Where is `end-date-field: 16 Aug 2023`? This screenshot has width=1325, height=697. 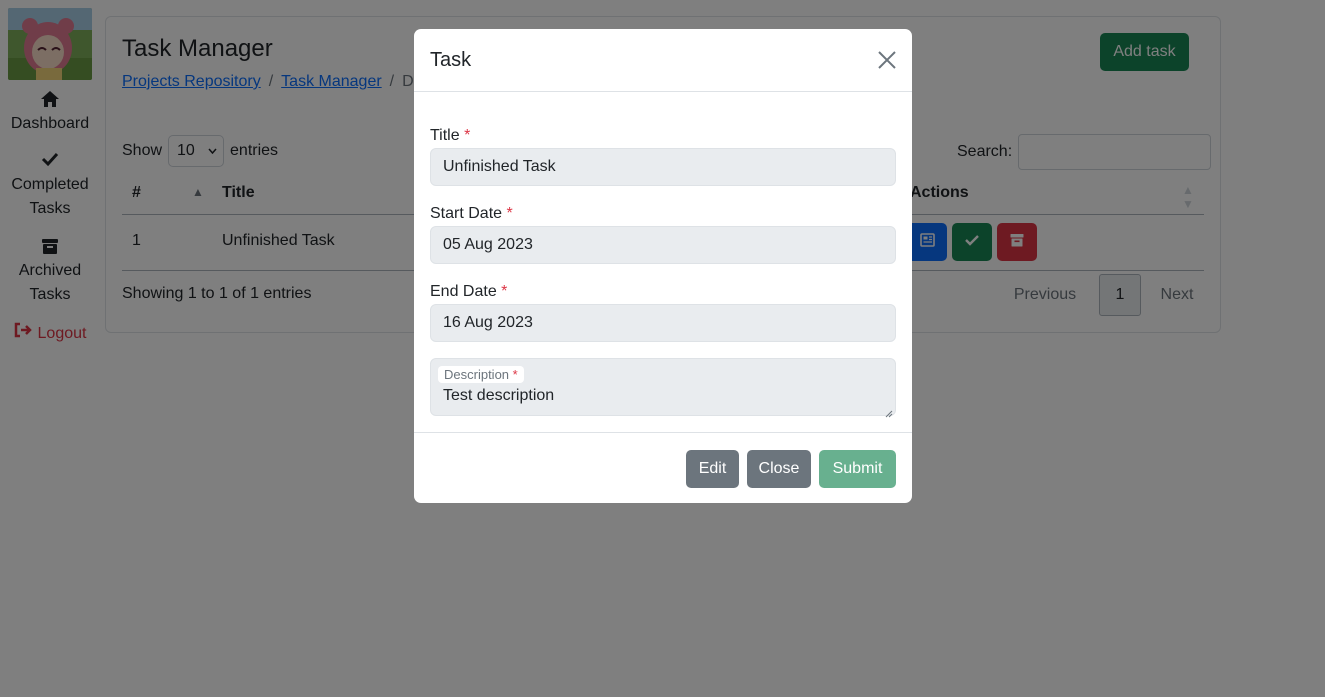 end-date-field: 16 Aug 2023 is located at coordinates (663, 323).